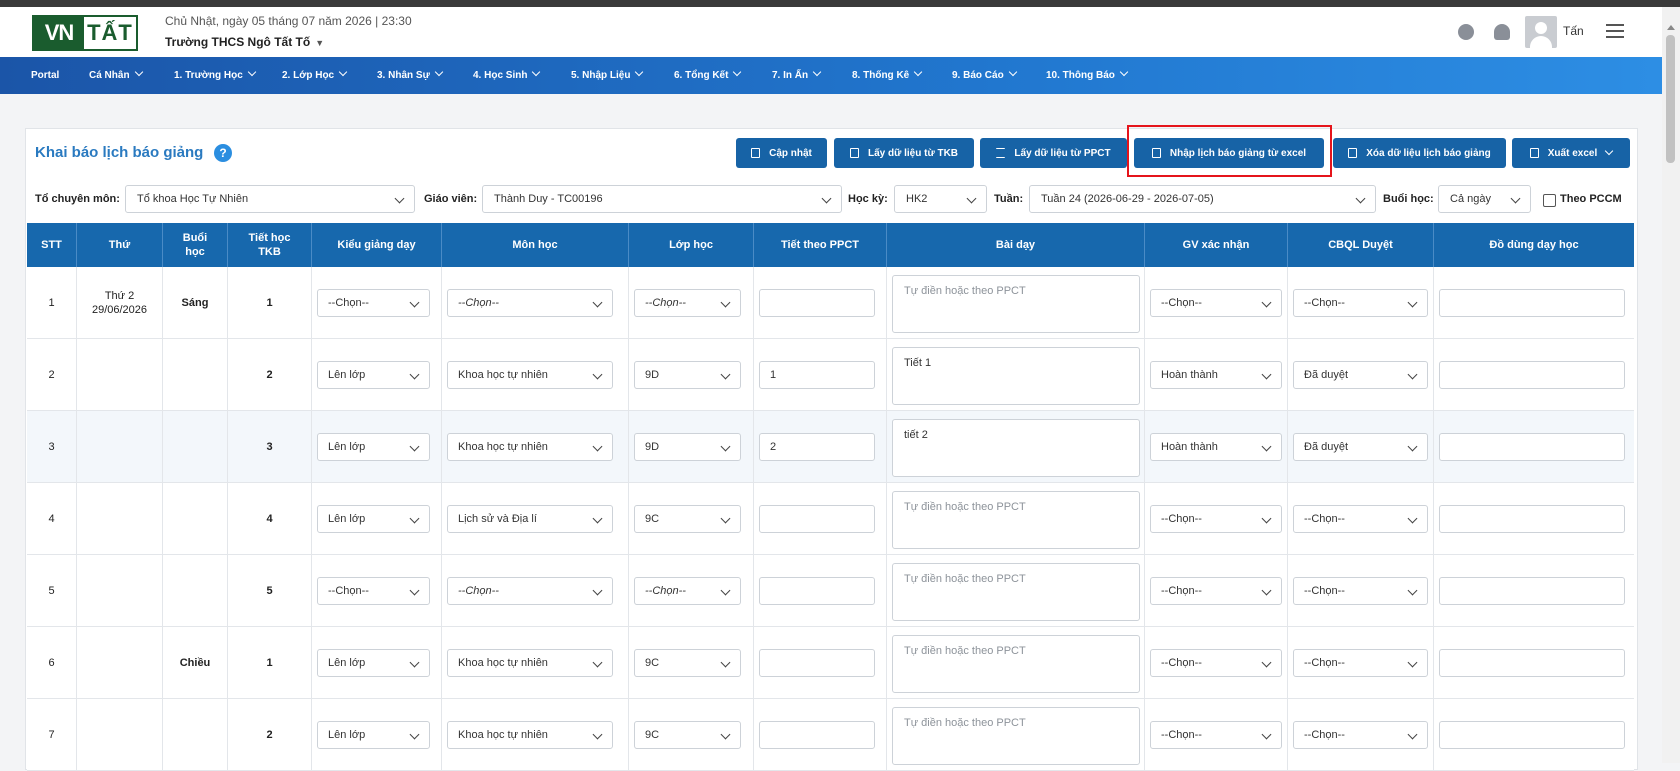  What do you see at coordinates (817, 447) in the screenshot?
I see `ppct-input: 2` at bounding box center [817, 447].